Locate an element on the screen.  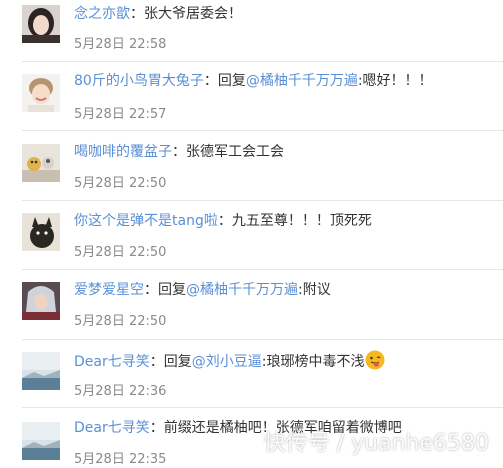
comment-line: 你这个是弹不是tang啦：九五至尊！！！顶死死 is located at coordinates (223, 221).